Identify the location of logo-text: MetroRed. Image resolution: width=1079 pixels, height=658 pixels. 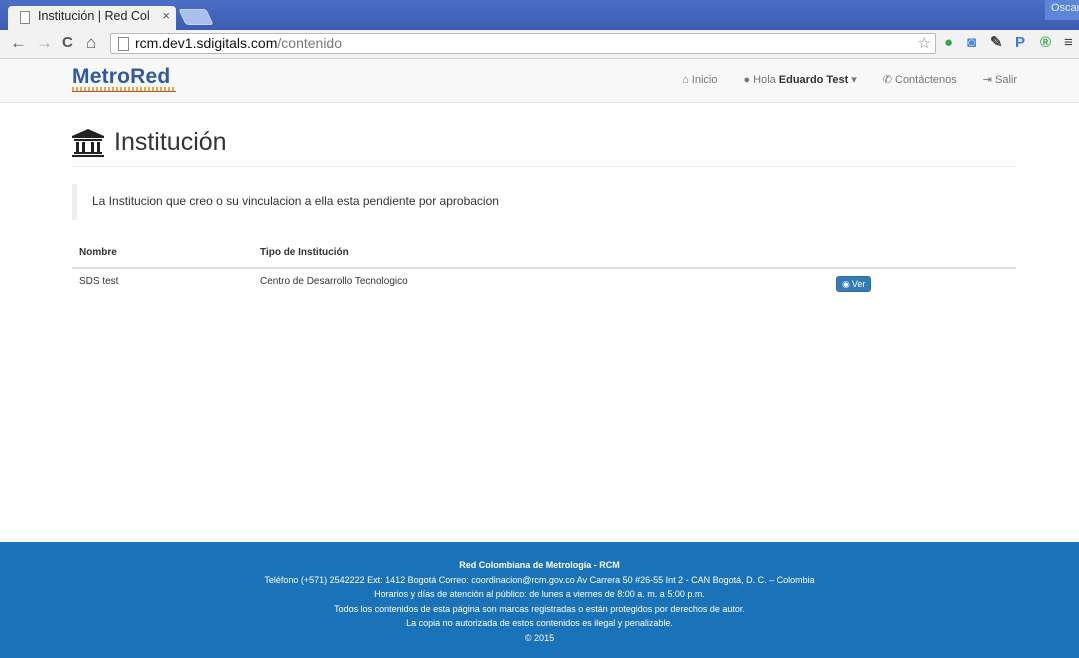
(121, 76).